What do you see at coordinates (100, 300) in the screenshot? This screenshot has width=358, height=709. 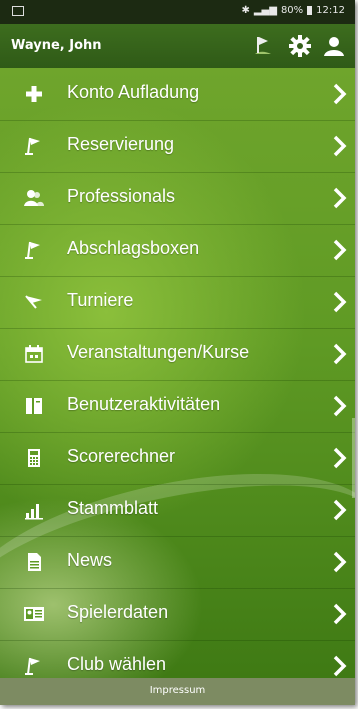 I see `menu-item-label: Turniere` at bounding box center [100, 300].